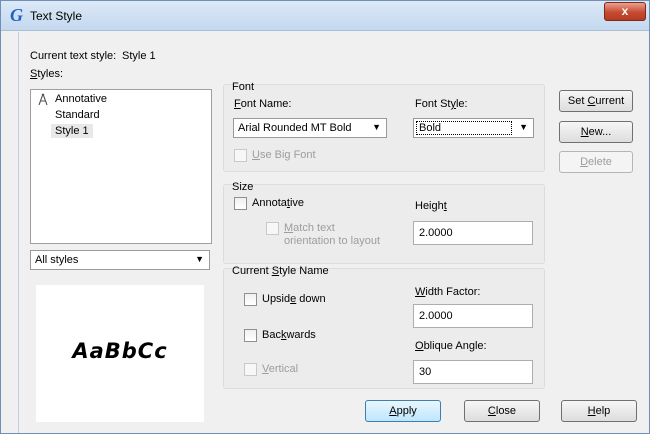 The image size is (650, 434). I want to click on annotative-icon, so click(43, 99).